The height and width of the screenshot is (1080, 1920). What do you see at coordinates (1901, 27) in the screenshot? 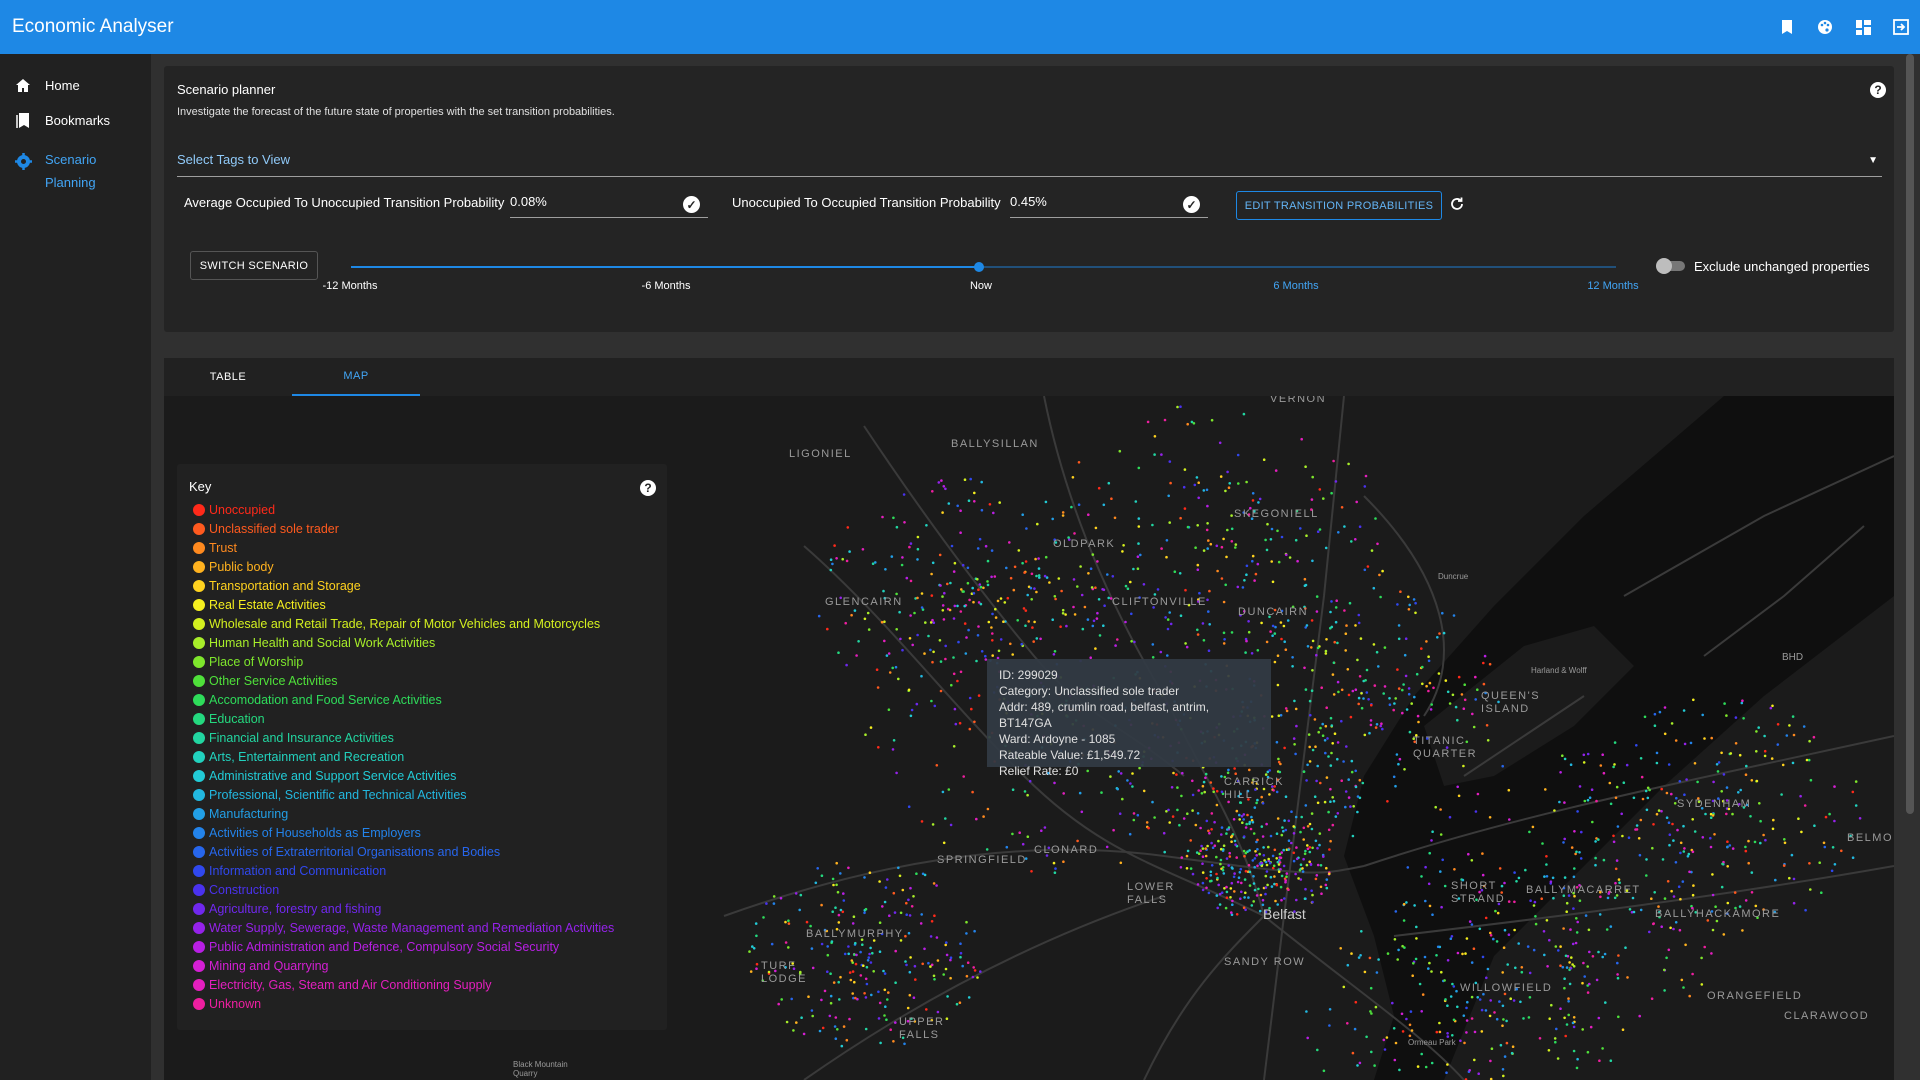
I see `logout-icon` at bounding box center [1901, 27].